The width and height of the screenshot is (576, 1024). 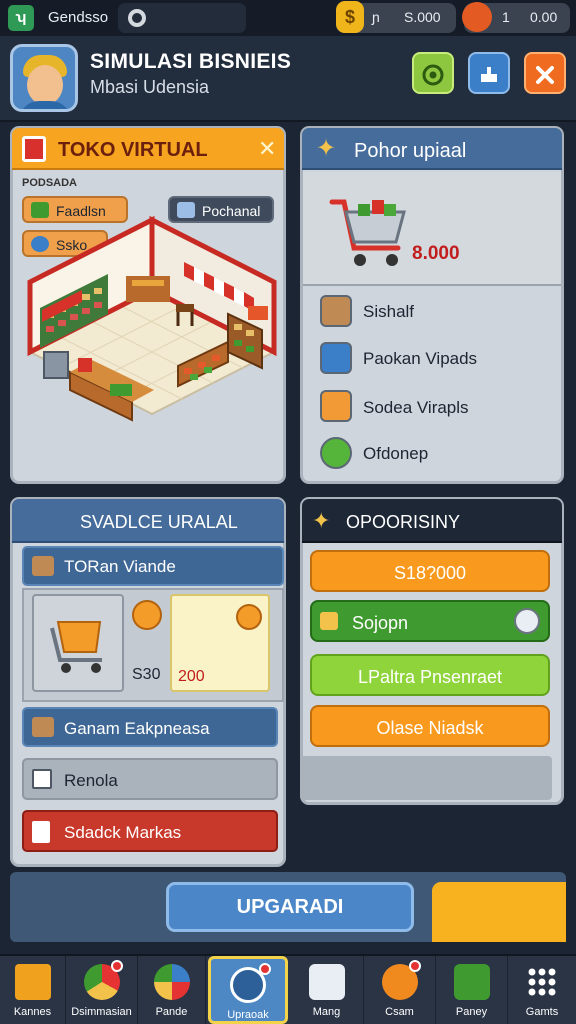 I want to click on opportunity-button: S18?000, so click(x=430, y=571).